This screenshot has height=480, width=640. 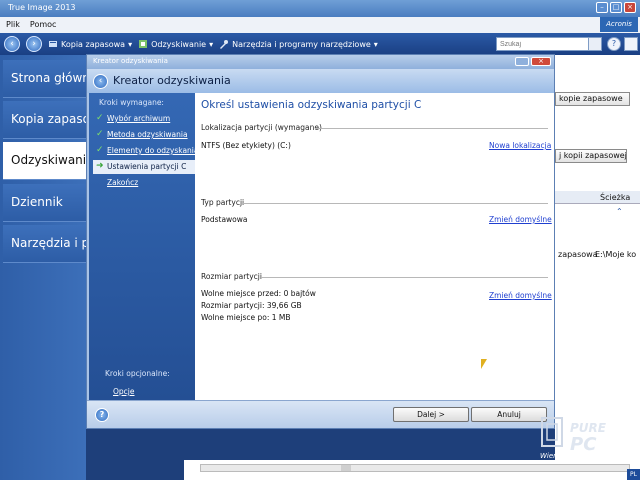 What do you see at coordinates (246, 317) in the screenshot?
I see `free-space-after: Wolne miejsce po: 1 MB` at bounding box center [246, 317].